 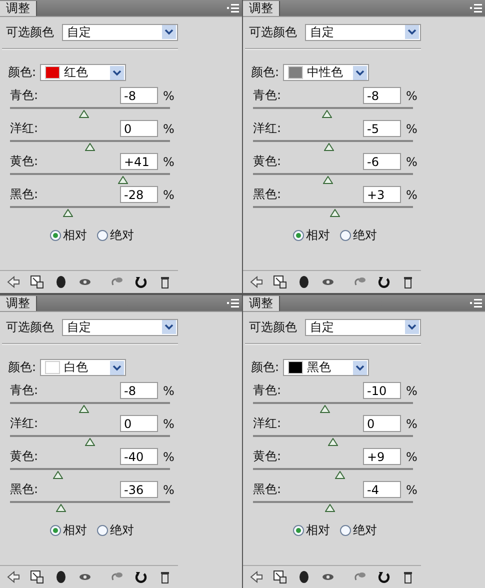 What do you see at coordinates (382, 161) in the screenshot?
I see `value-field: -6` at bounding box center [382, 161].